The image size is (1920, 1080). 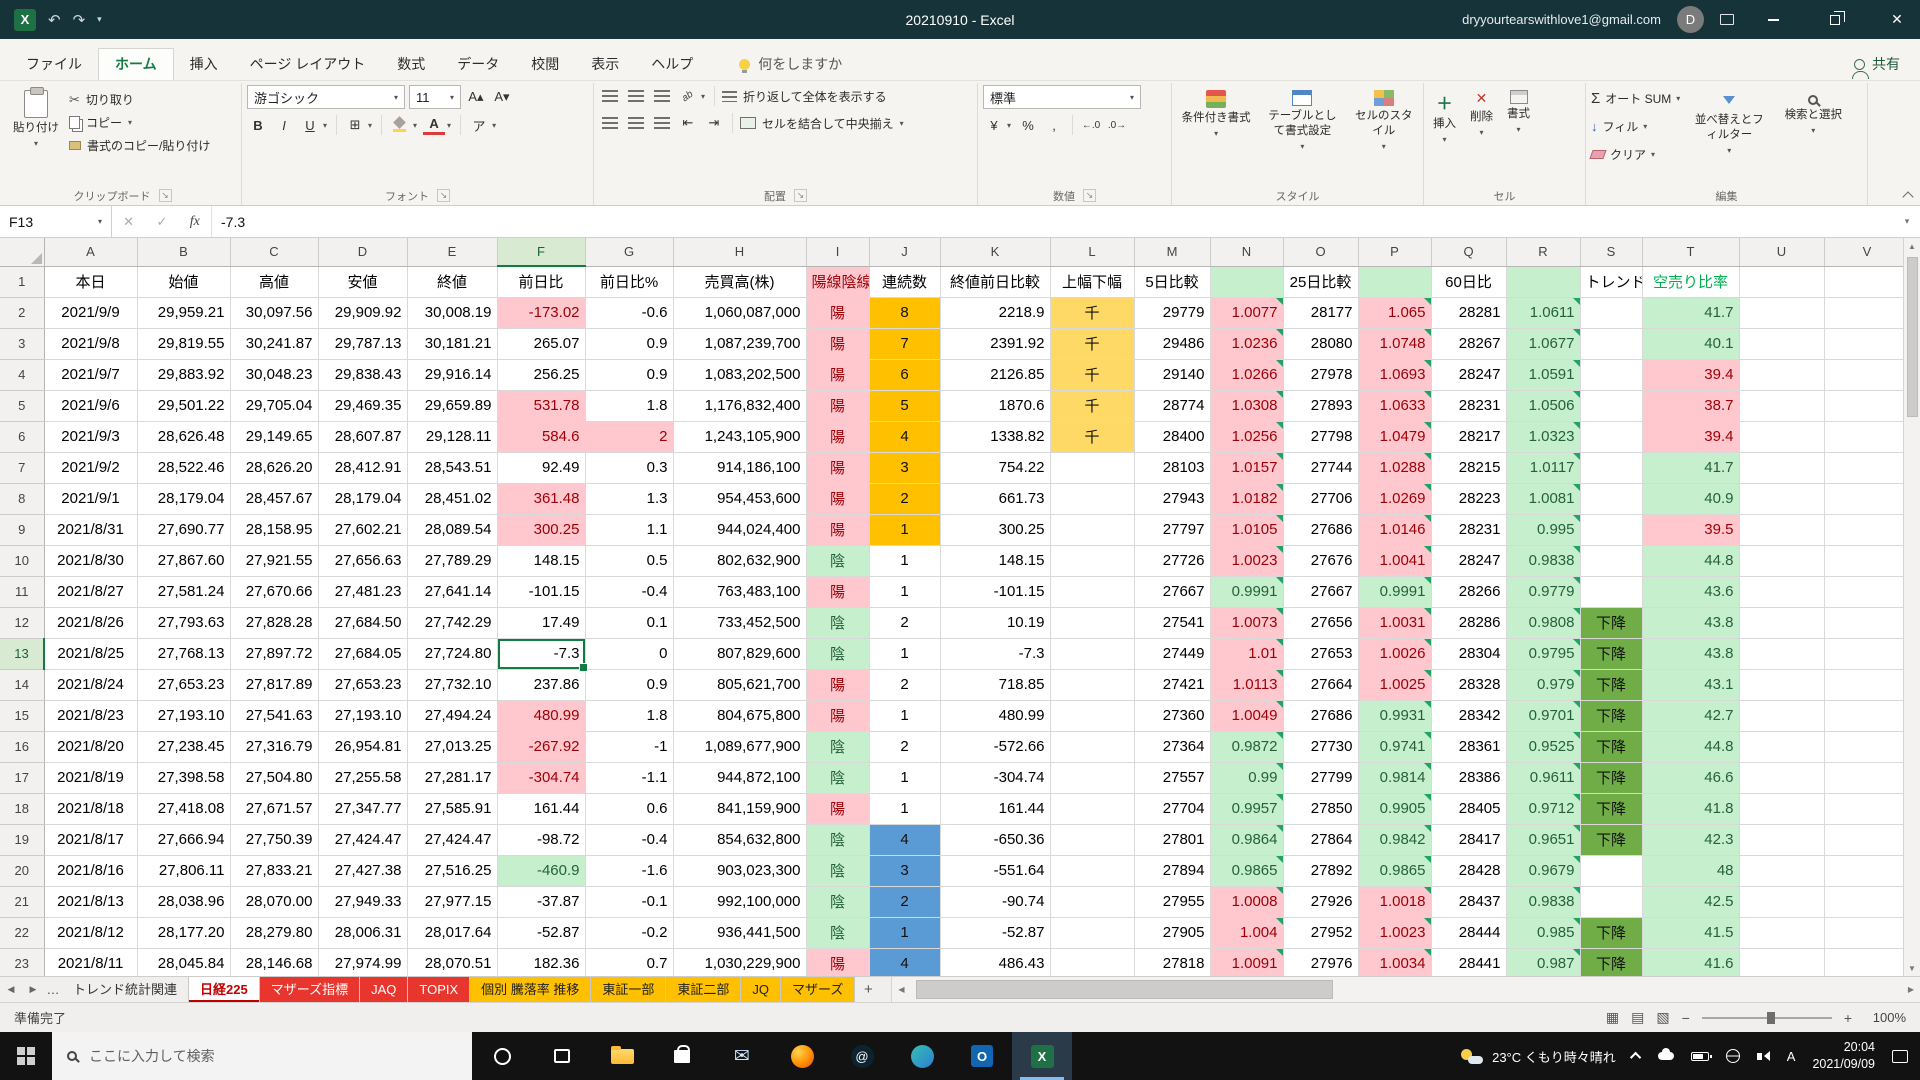 I want to click on cell-S12: 下降, so click(x=1611, y=623).